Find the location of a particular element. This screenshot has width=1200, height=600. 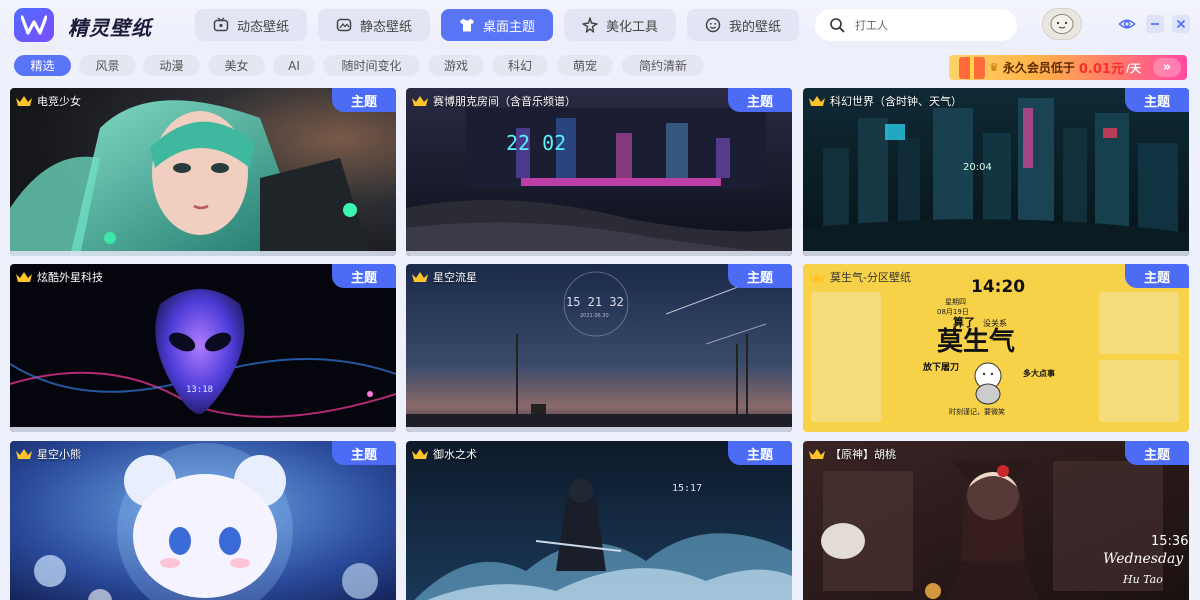

close-button is located at coordinates (1181, 24).